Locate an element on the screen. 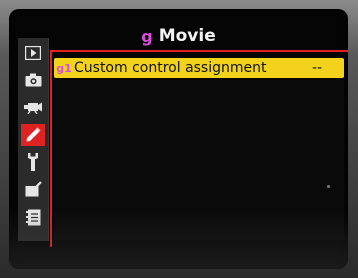  retouch-icon is located at coordinates (33, 189).